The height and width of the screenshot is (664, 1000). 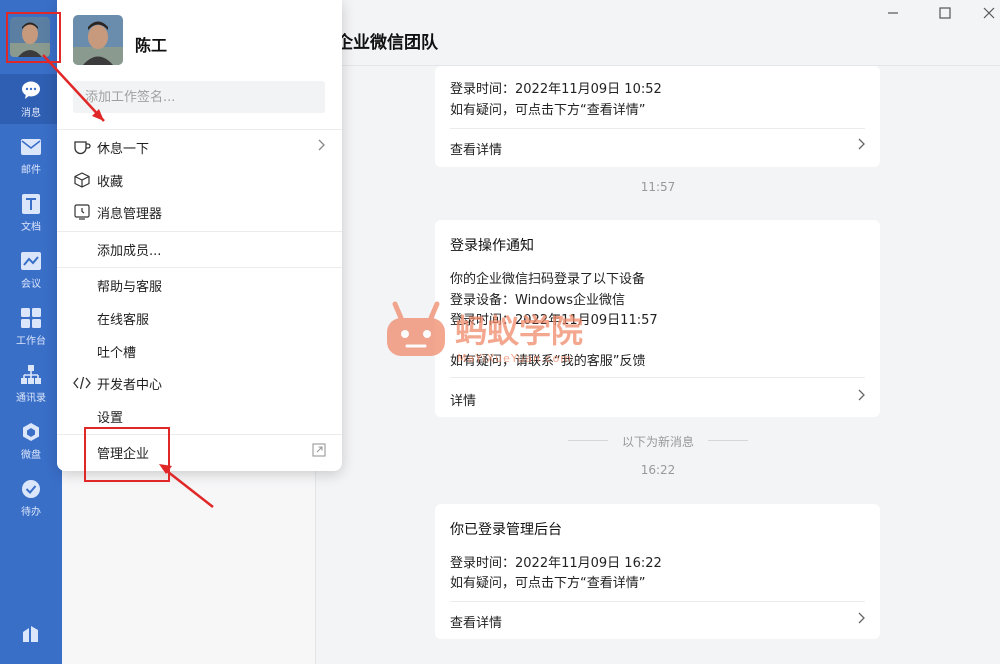 I want to click on popup-avatar, so click(x=98, y=40).